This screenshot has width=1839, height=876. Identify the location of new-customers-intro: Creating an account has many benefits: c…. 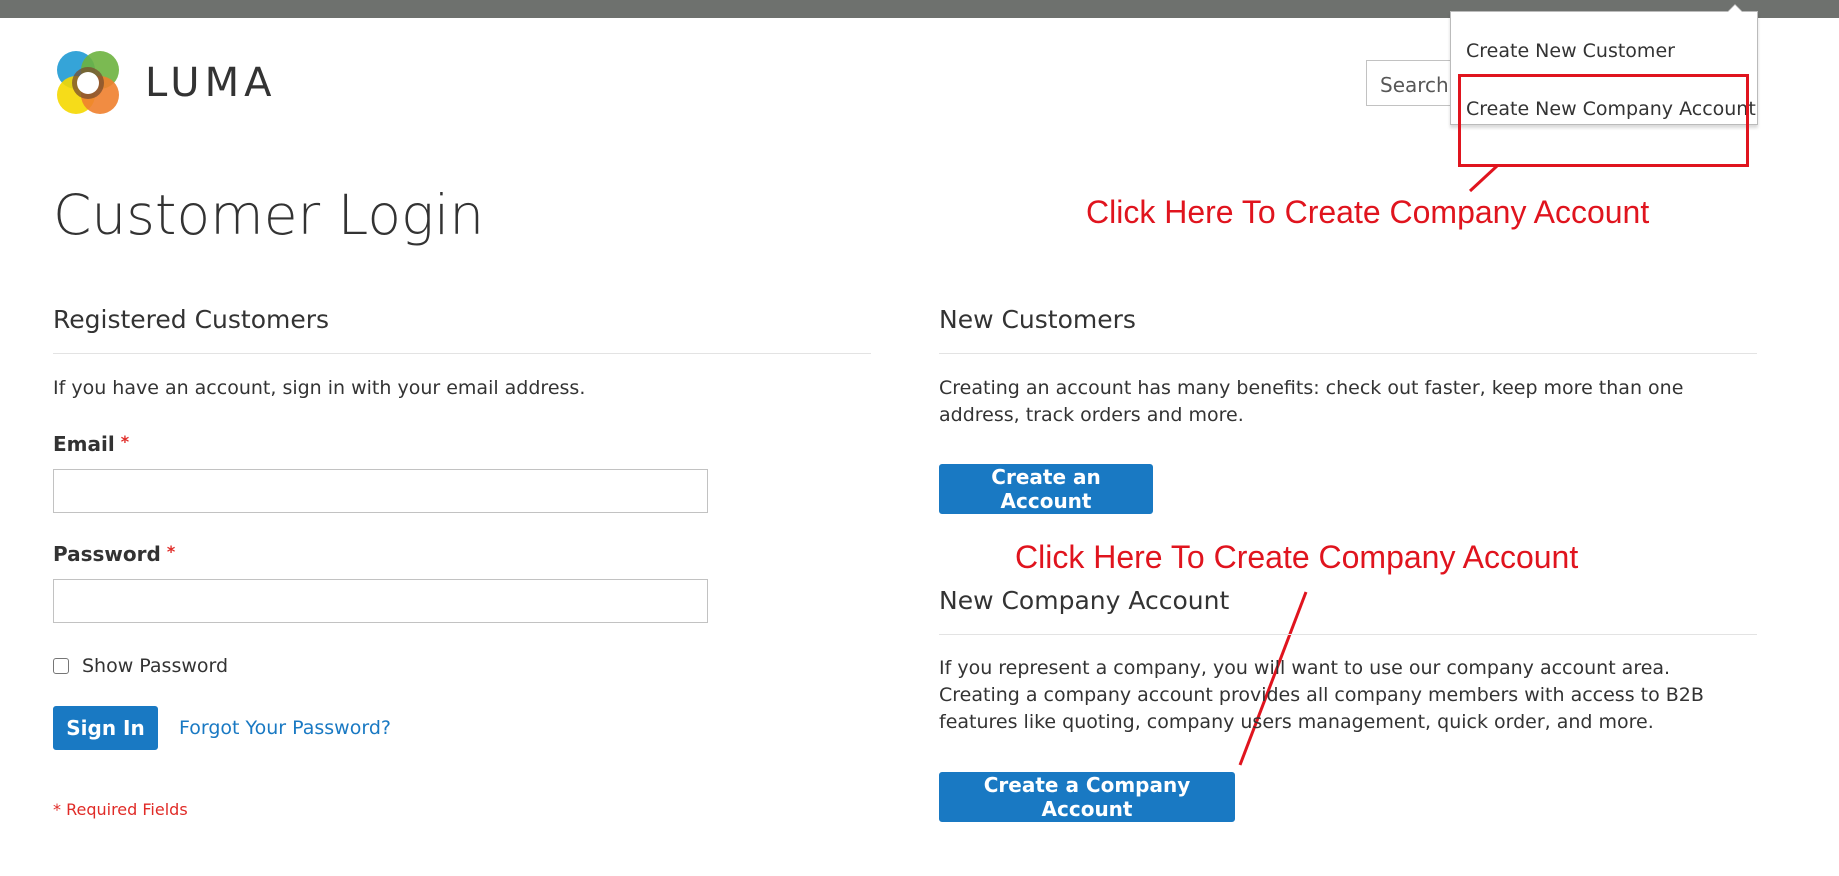
(1311, 401).